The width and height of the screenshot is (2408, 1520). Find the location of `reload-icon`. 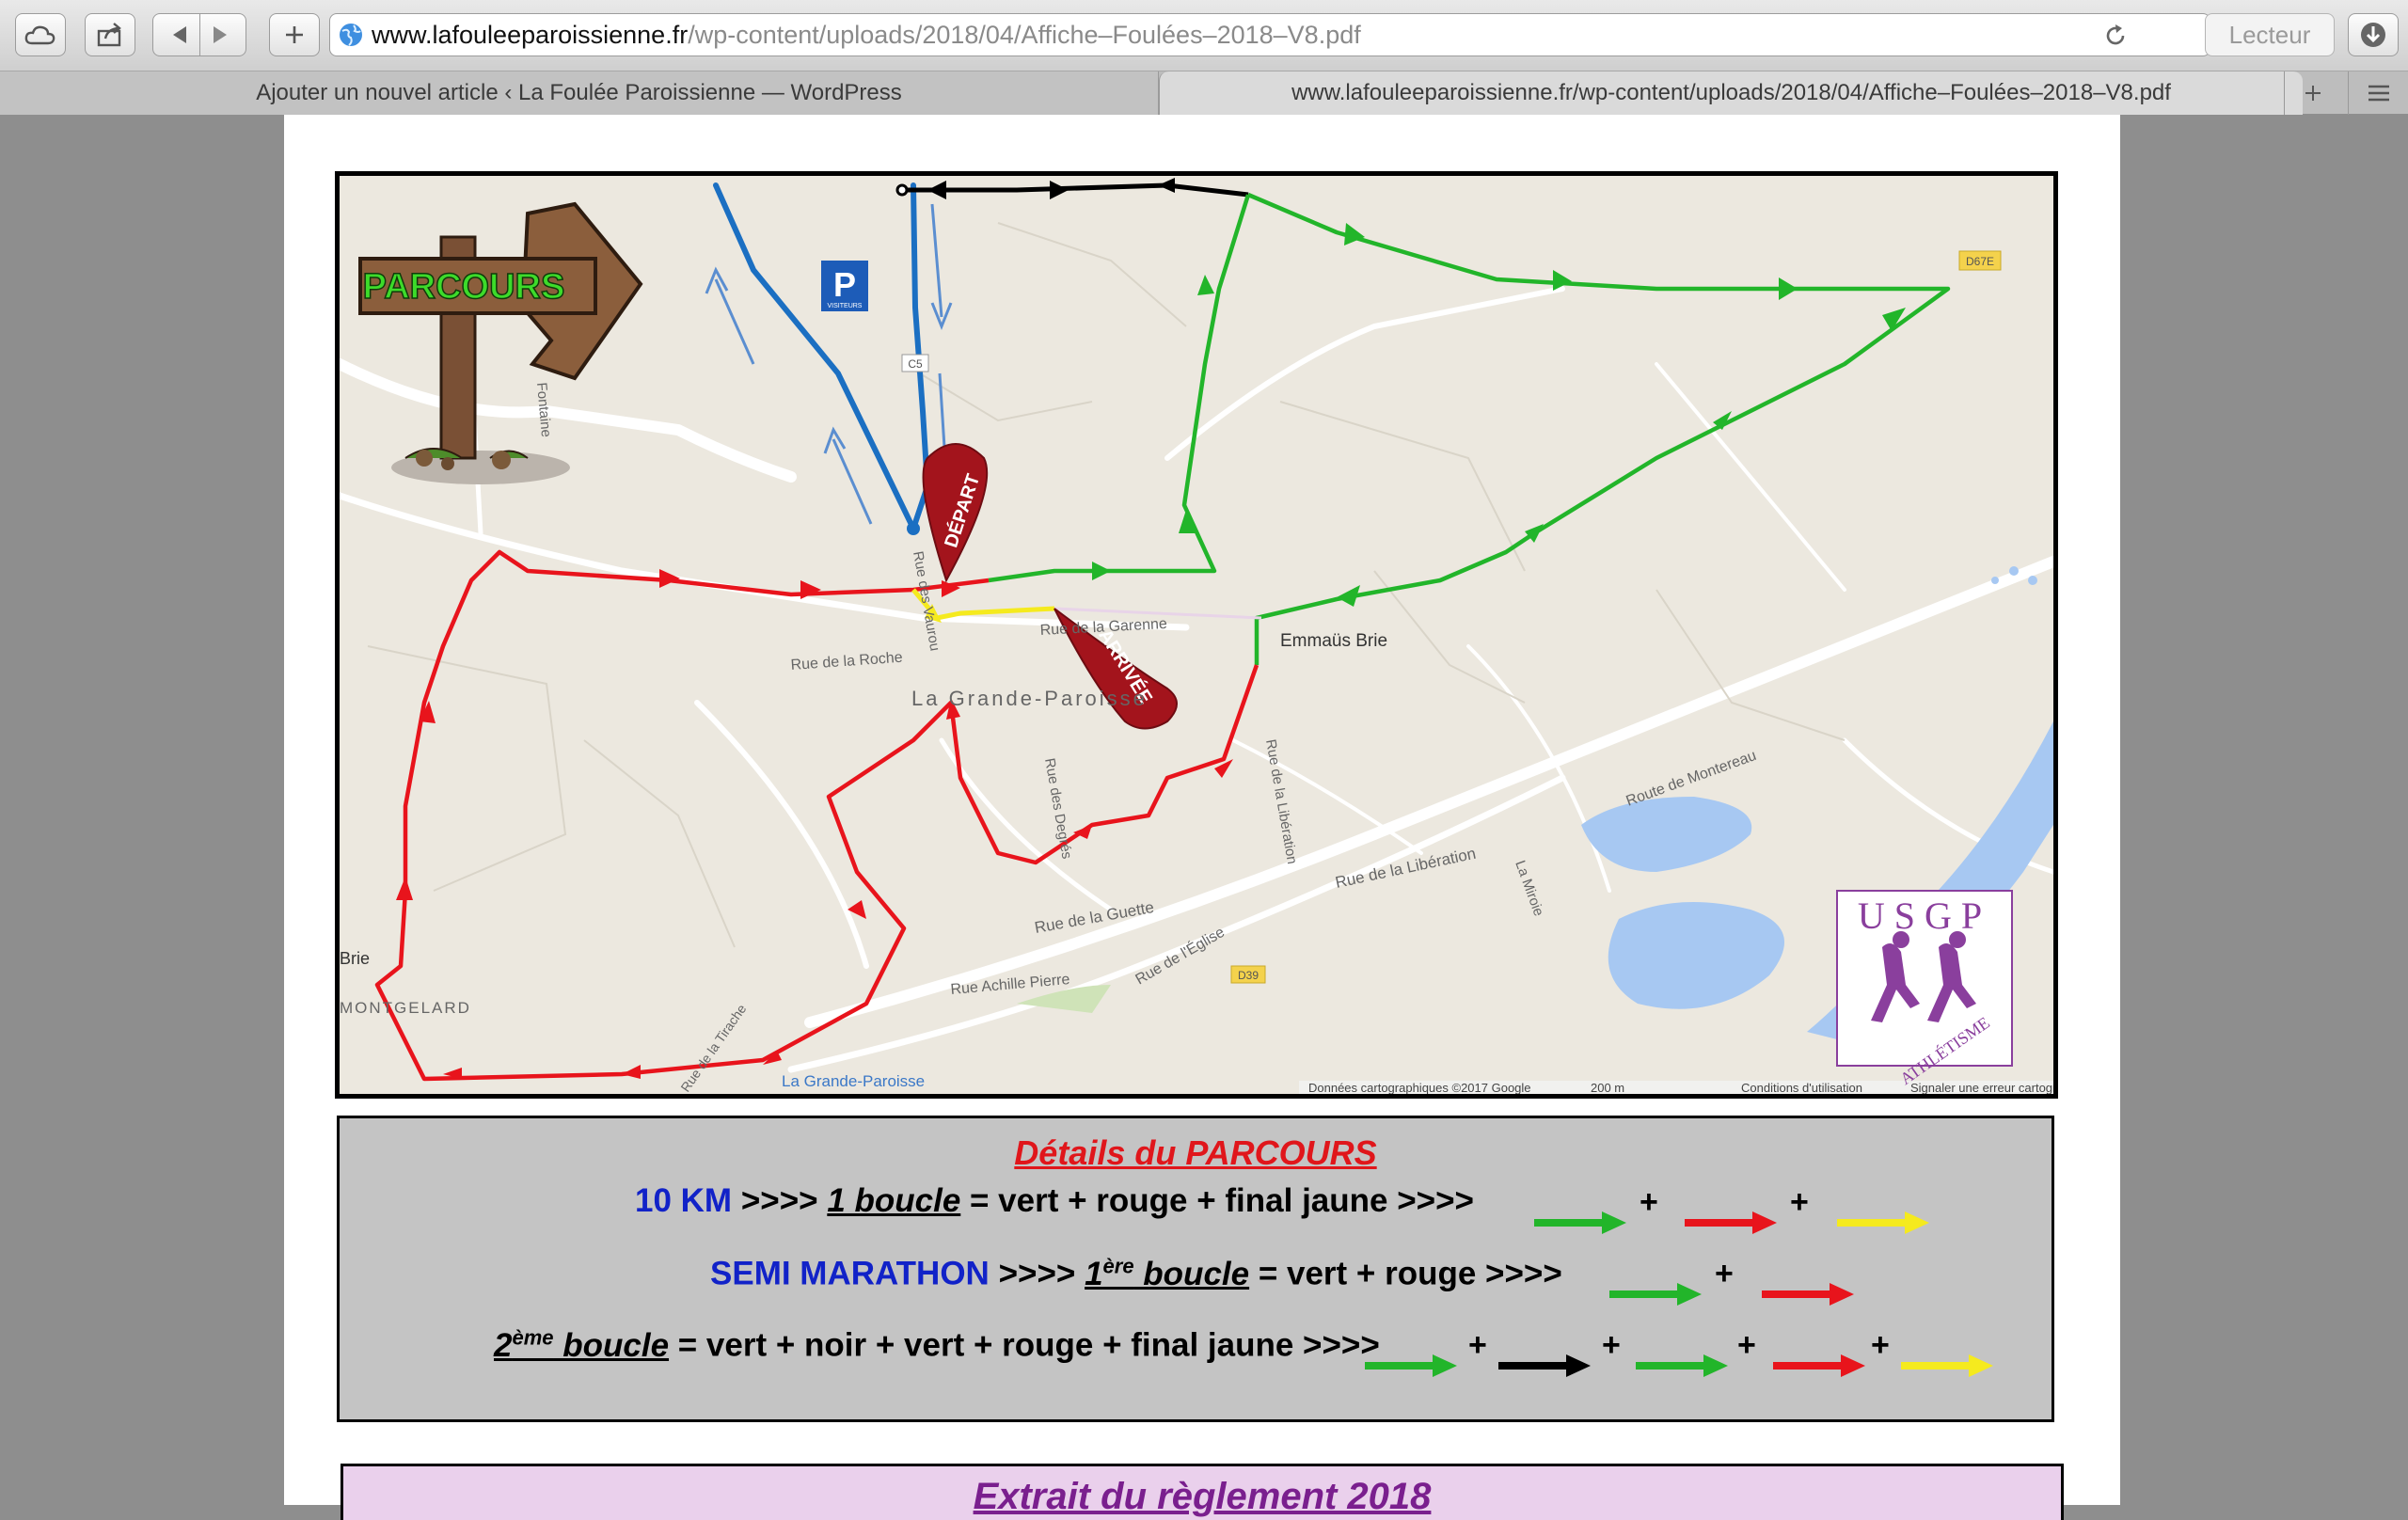

reload-icon is located at coordinates (2116, 36).